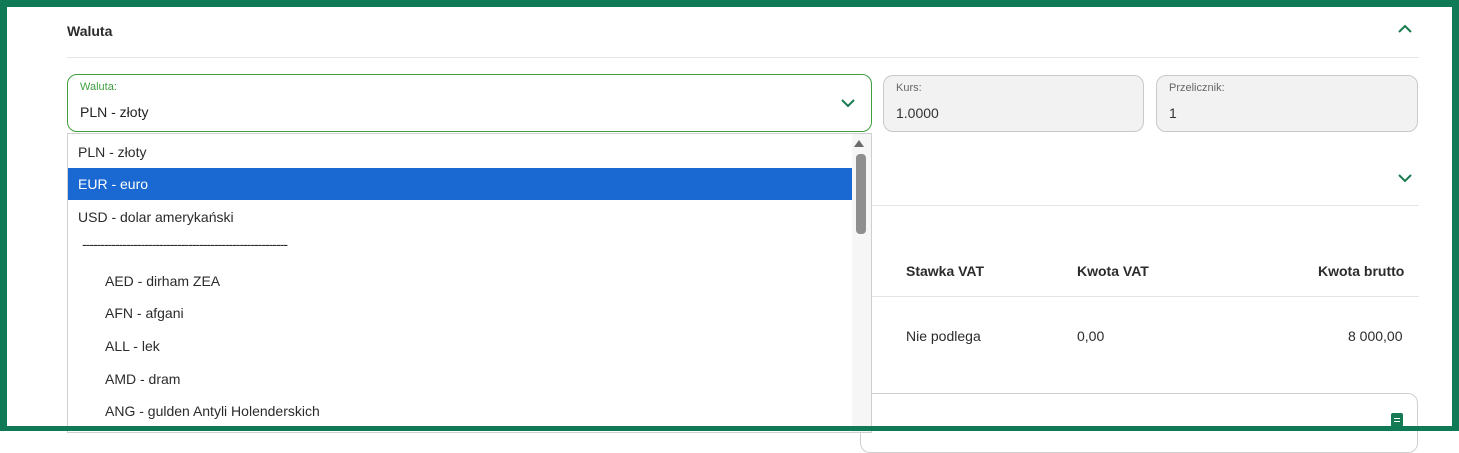  Describe the element at coordinates (1375, 336) in the screenshot. I see `cell-gross: 8 000,00` at that location.